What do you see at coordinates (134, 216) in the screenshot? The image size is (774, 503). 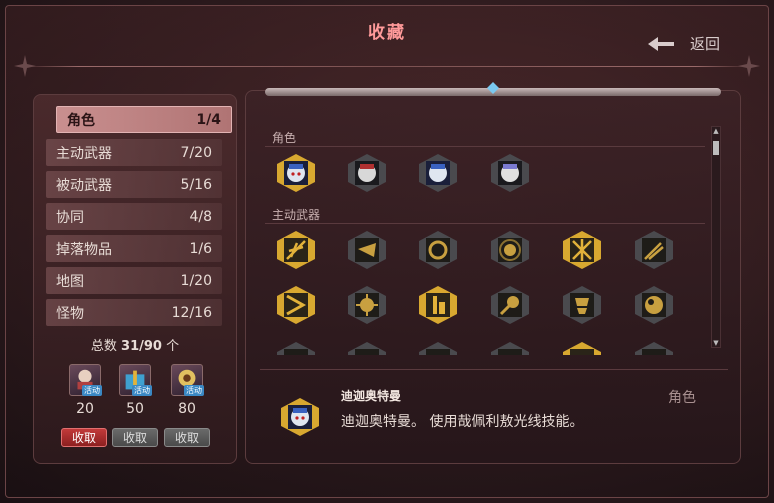 I see `category-item-synergy: 协同 4/8` at bounding box center [134, 216].